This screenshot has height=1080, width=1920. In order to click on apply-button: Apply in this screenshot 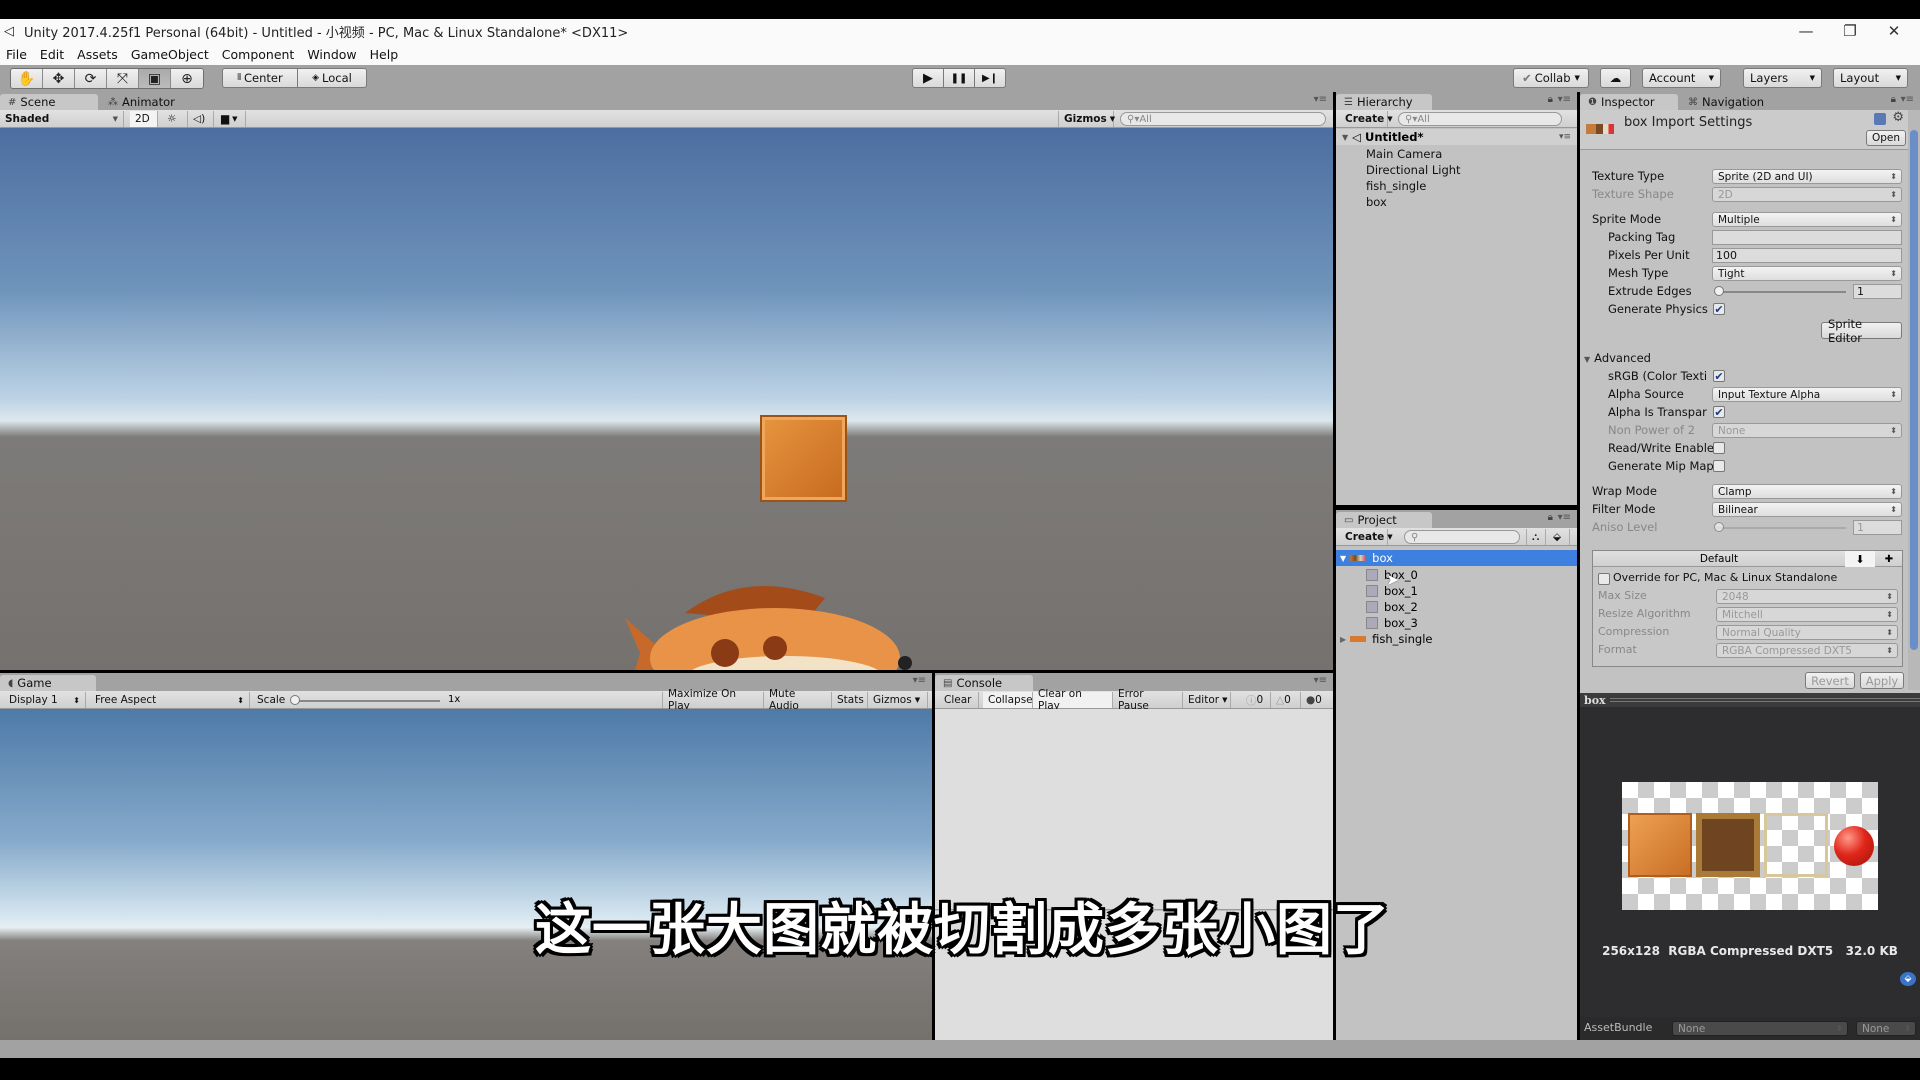, I will do `click(1882, 680)`.